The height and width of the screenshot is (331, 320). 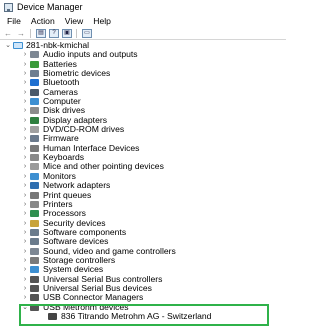 I want to click on menu-bar: File Action View Help, so click(x=143, y=20).